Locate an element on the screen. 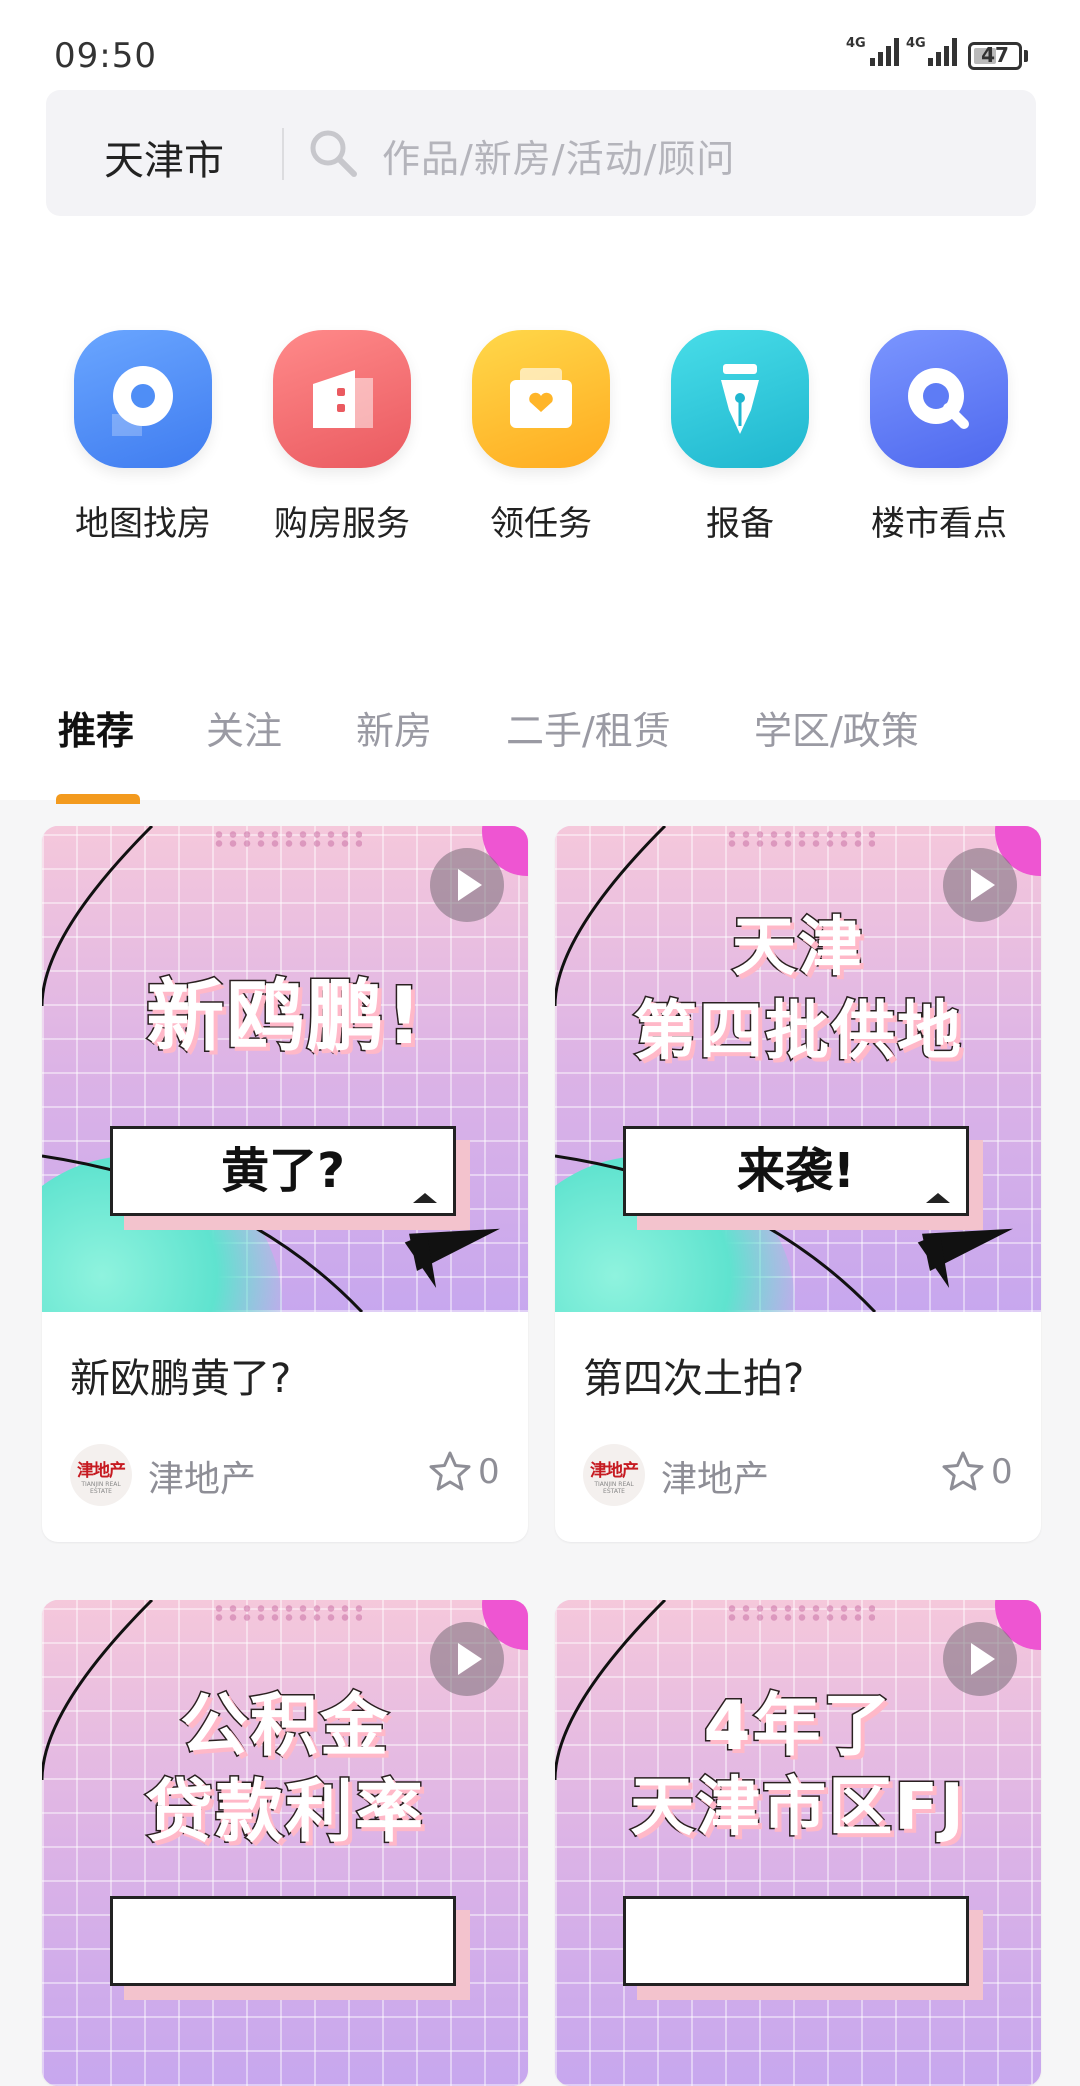  tab-follow: 关注 is located at coordinates (244, 727).